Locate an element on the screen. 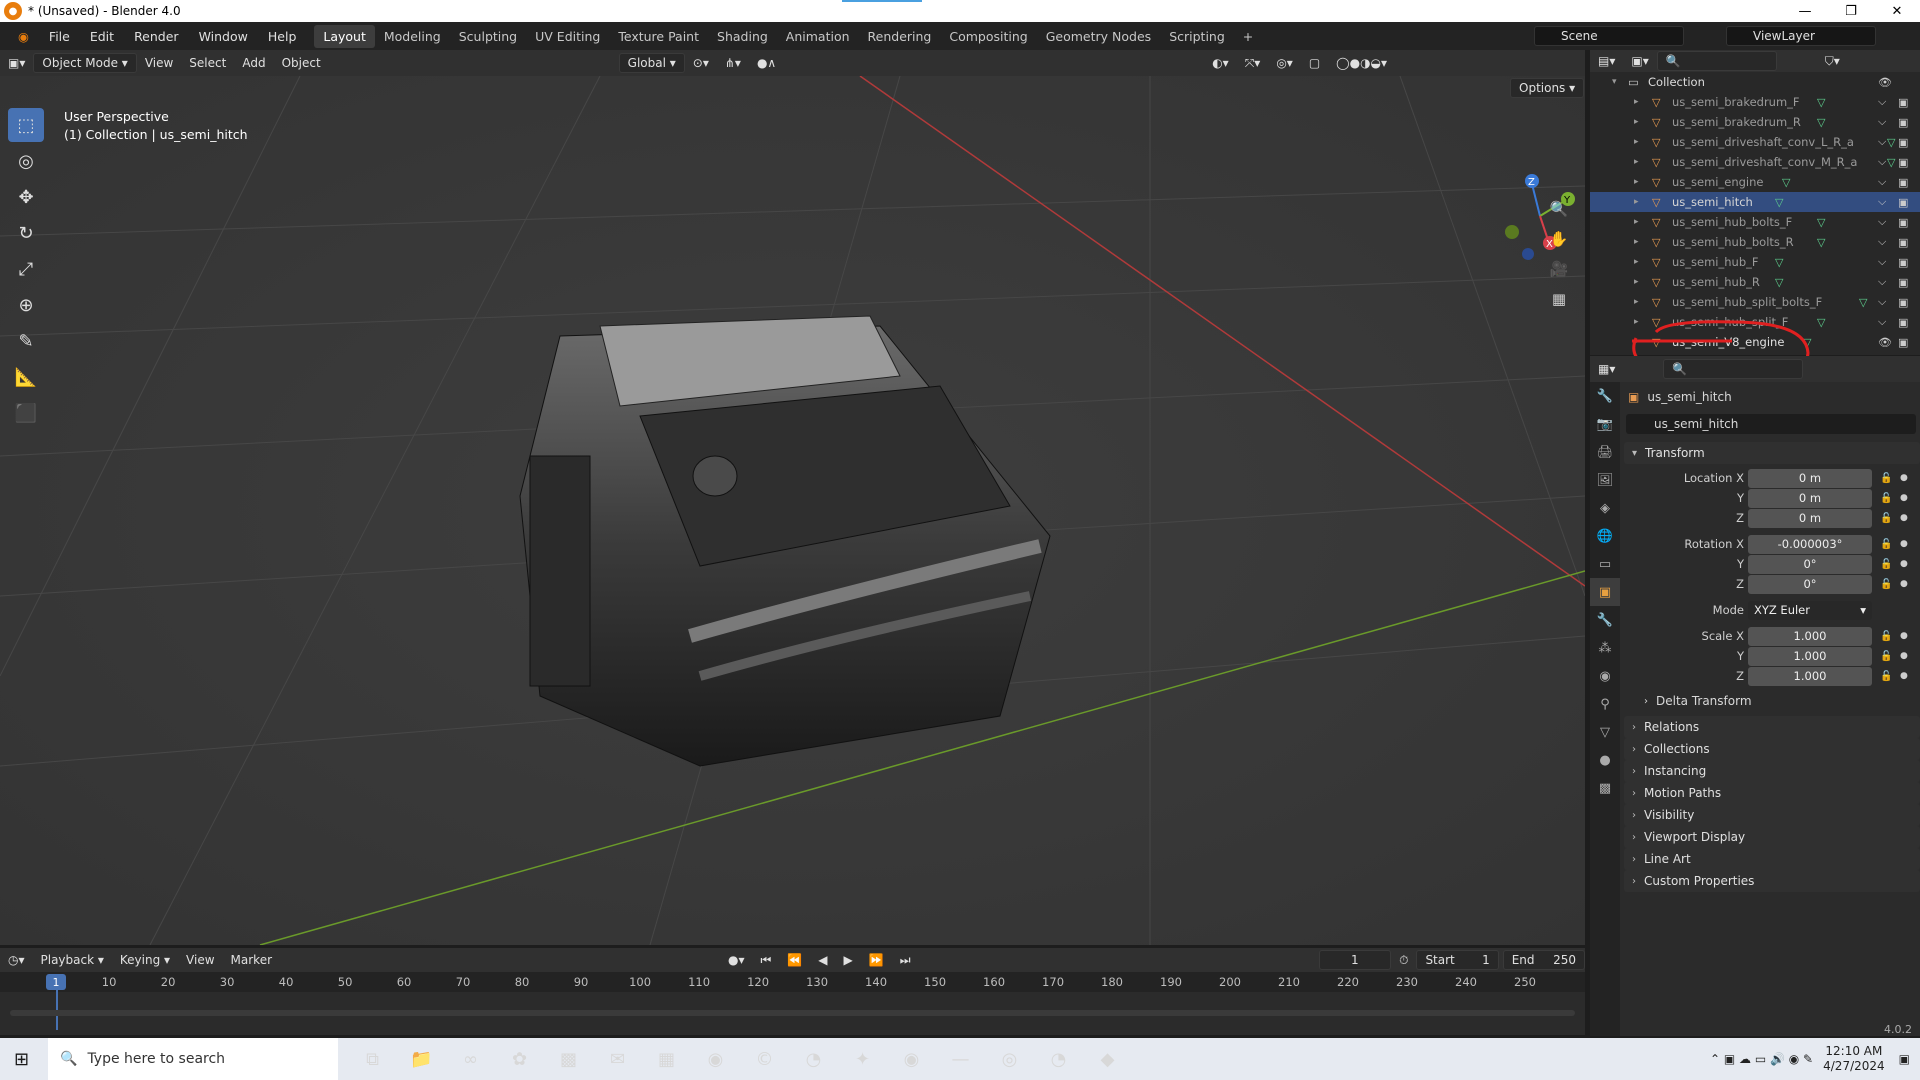  outliner-item: ▸ ▽ us_semi_hub_bolts_R ▽ ⌵ ▣ is located at coordinates (1755, 242).